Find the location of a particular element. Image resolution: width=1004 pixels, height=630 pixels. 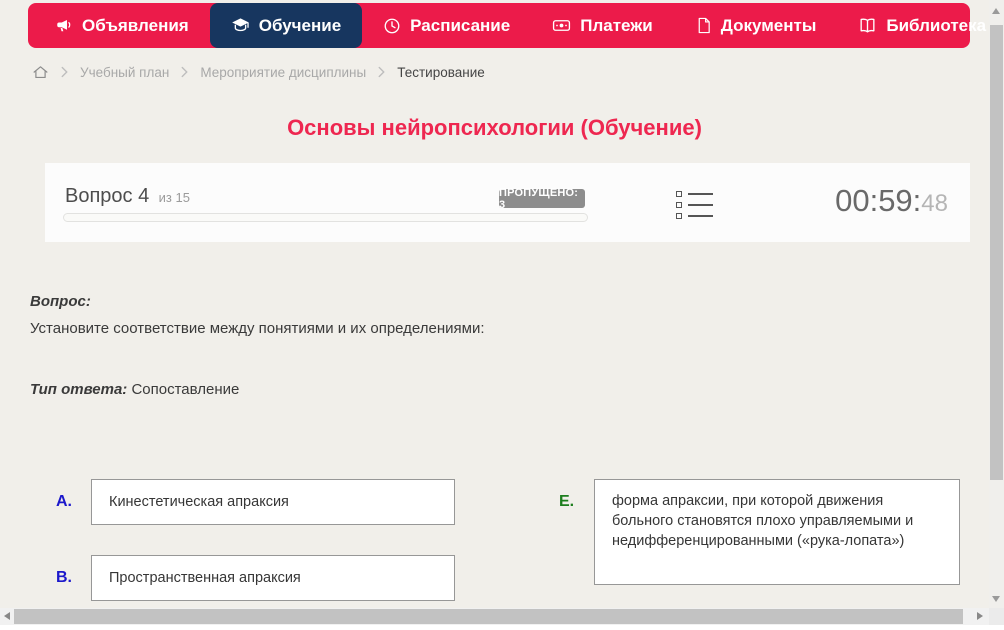

megaphone-icon is located at coordinates (64, 26).